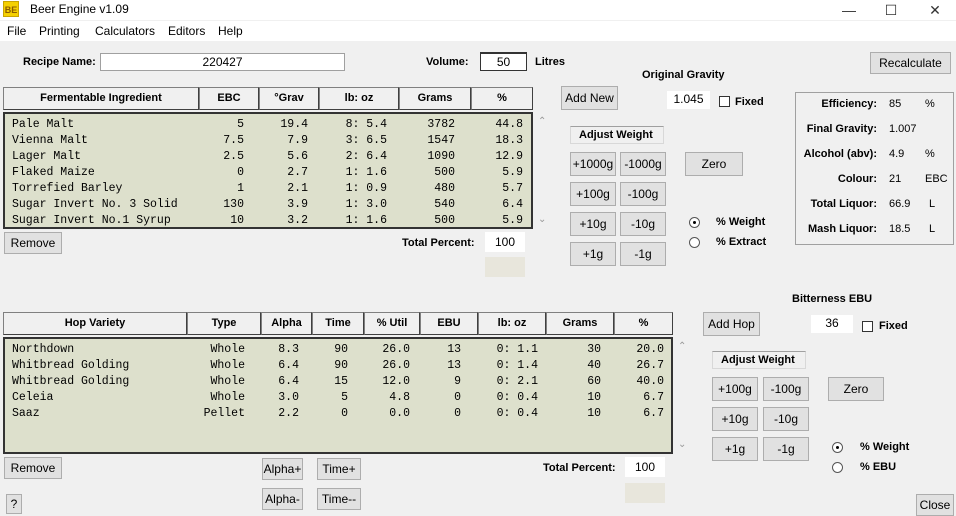 The width and height of the screenshot is (956, 516). What do you see at coordinates (478, 31) in the screenshot?
I see `menu-bar: File Printing Calculators Editors Help` at bounding box center [478, 31].